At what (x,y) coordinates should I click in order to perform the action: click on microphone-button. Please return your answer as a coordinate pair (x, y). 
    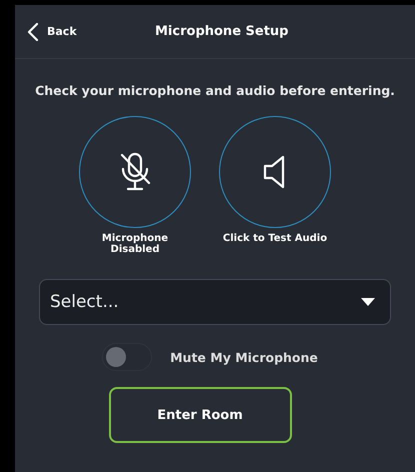
    Looking at the image, I should click on (135, 172).